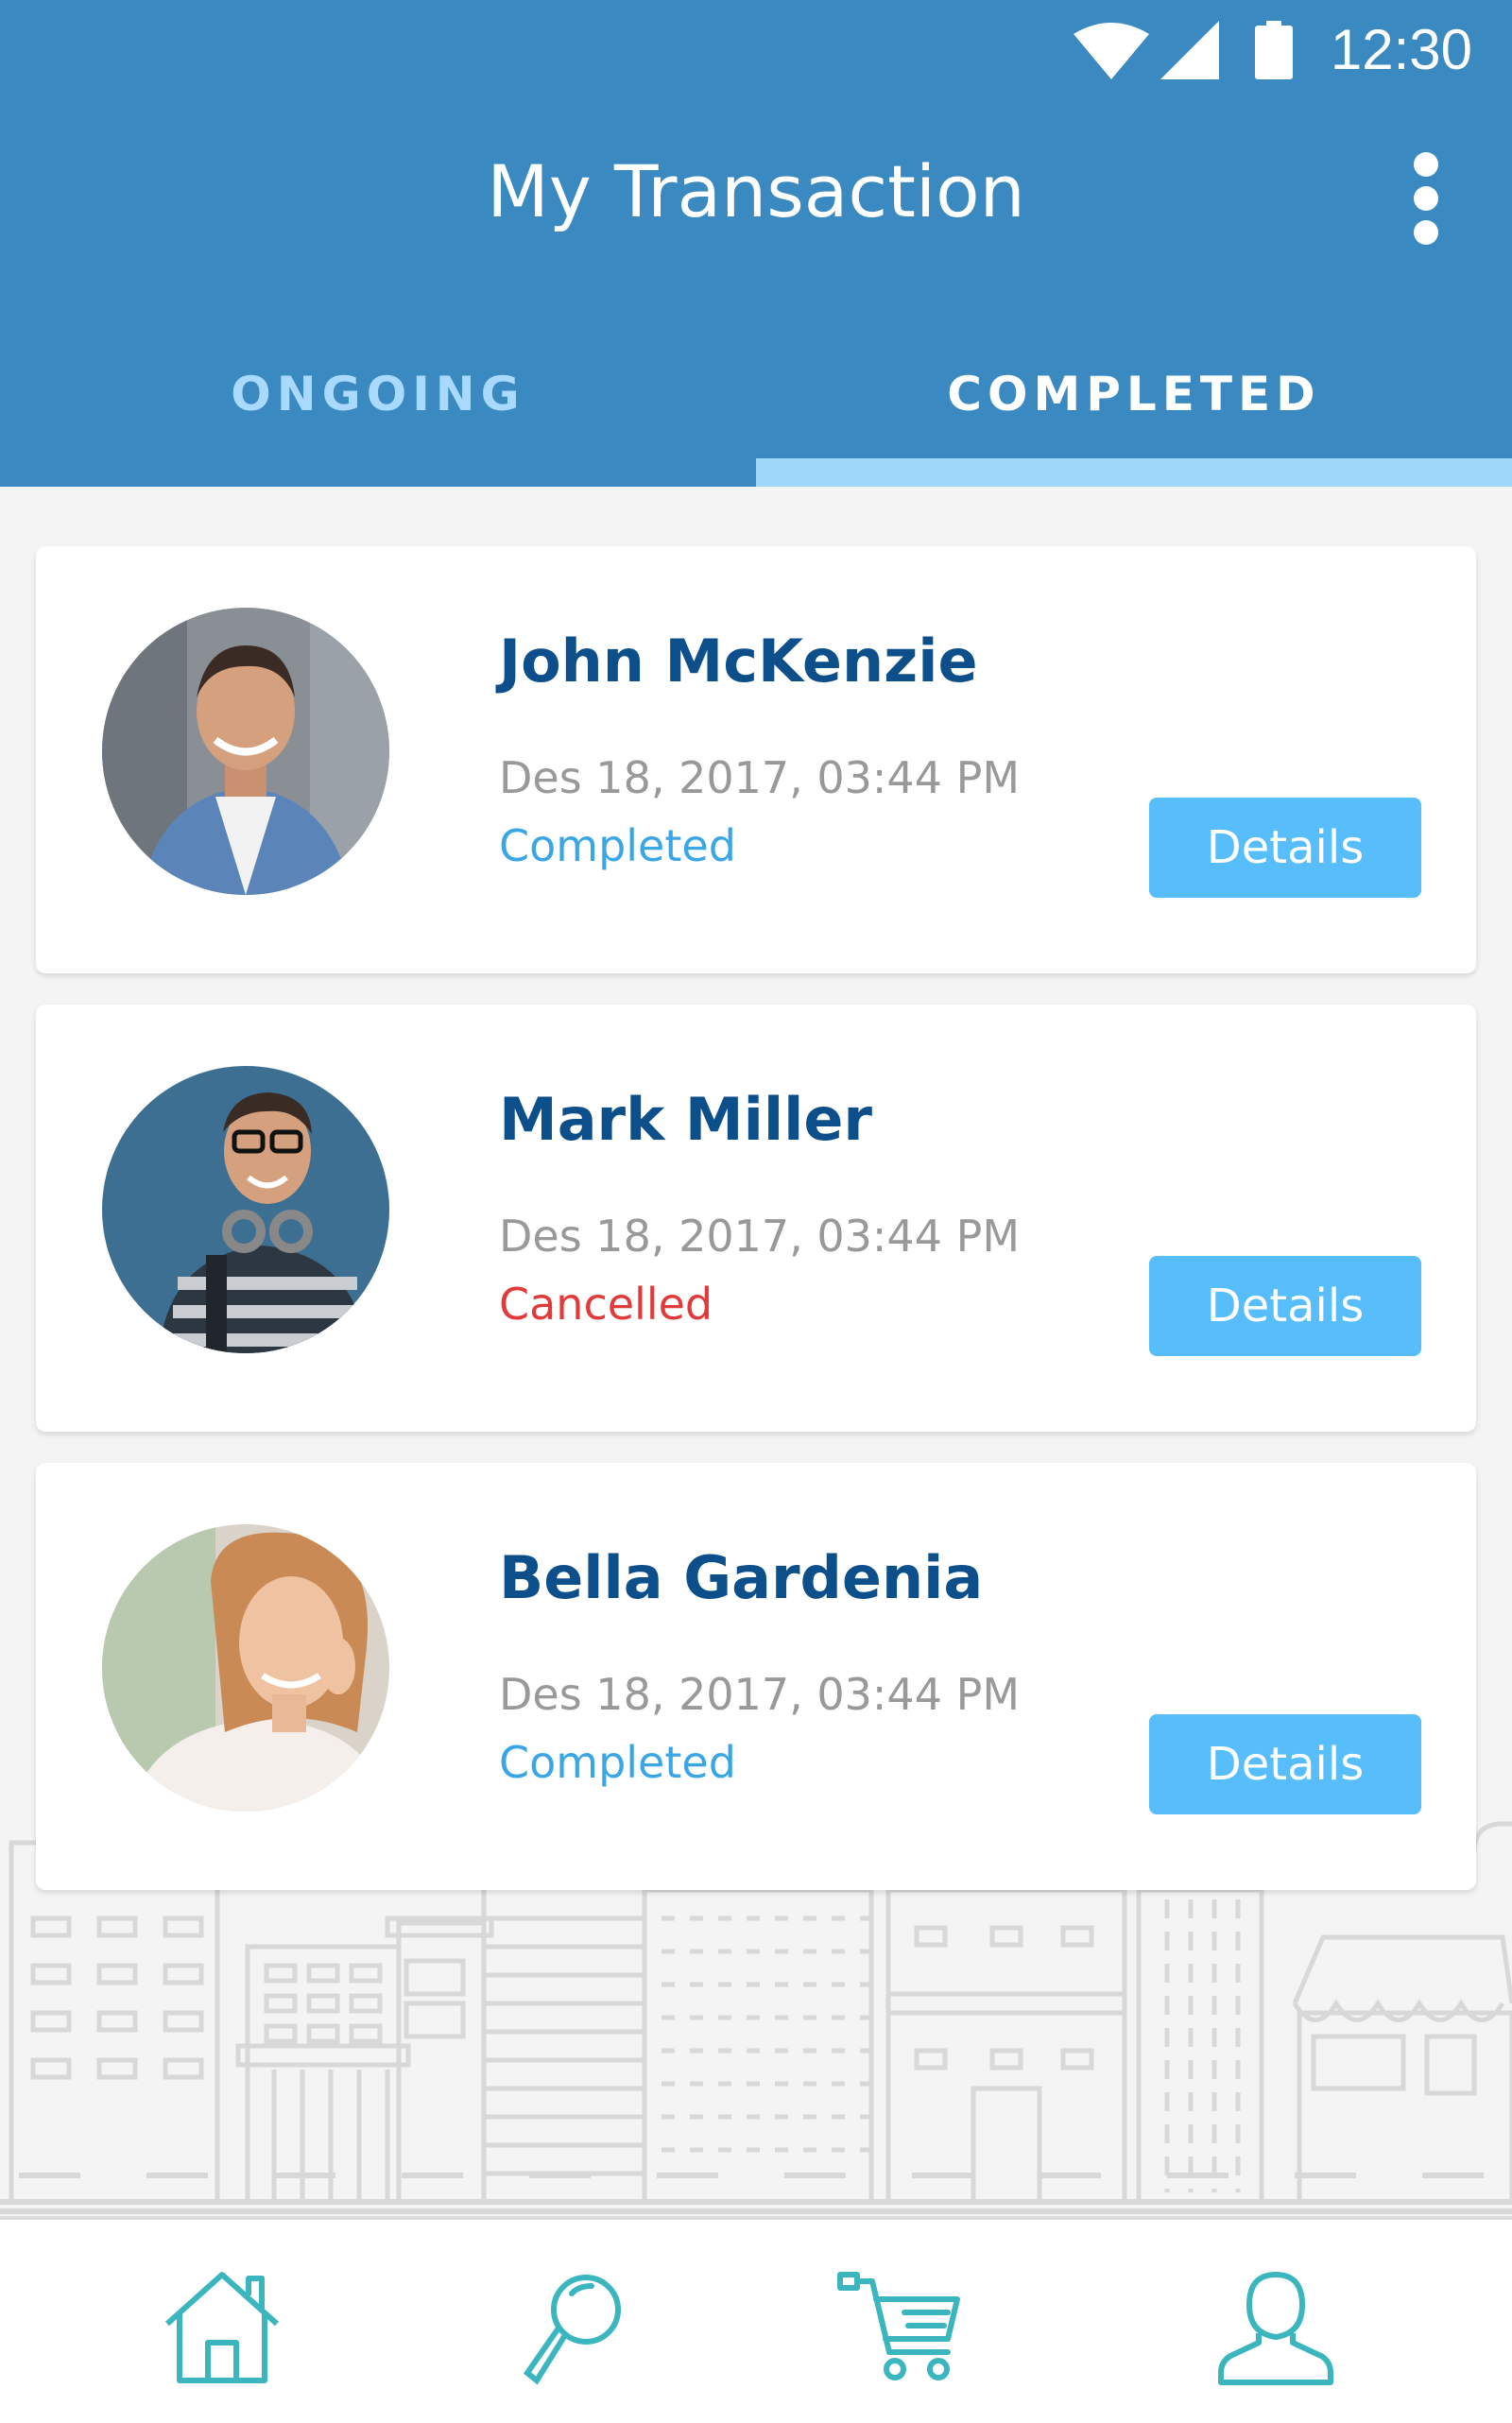 Image resolution: width=1512 pixels, height=2423 pixels. I want to click on tab-ongoing: ONGOING, so click(378, 394).